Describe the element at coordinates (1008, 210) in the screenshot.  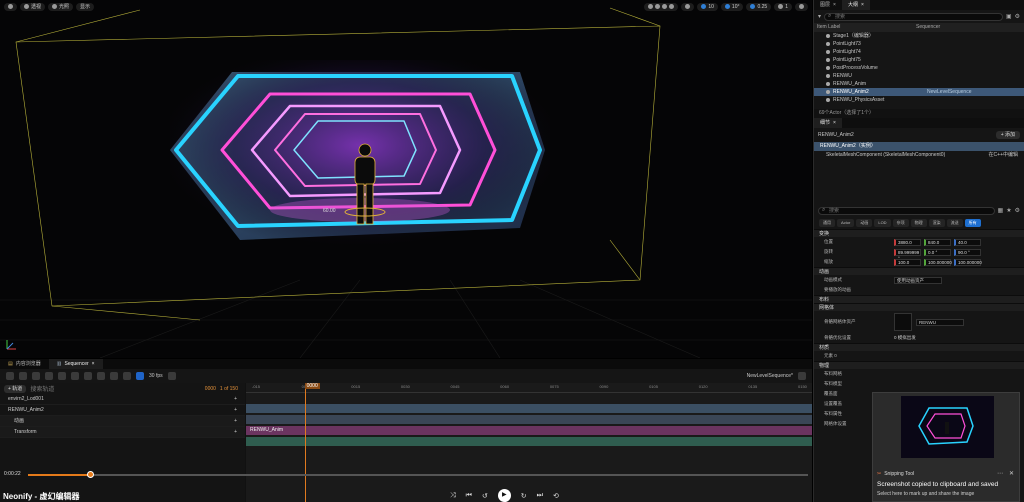
I see `favorite-icon: ★` at that location.